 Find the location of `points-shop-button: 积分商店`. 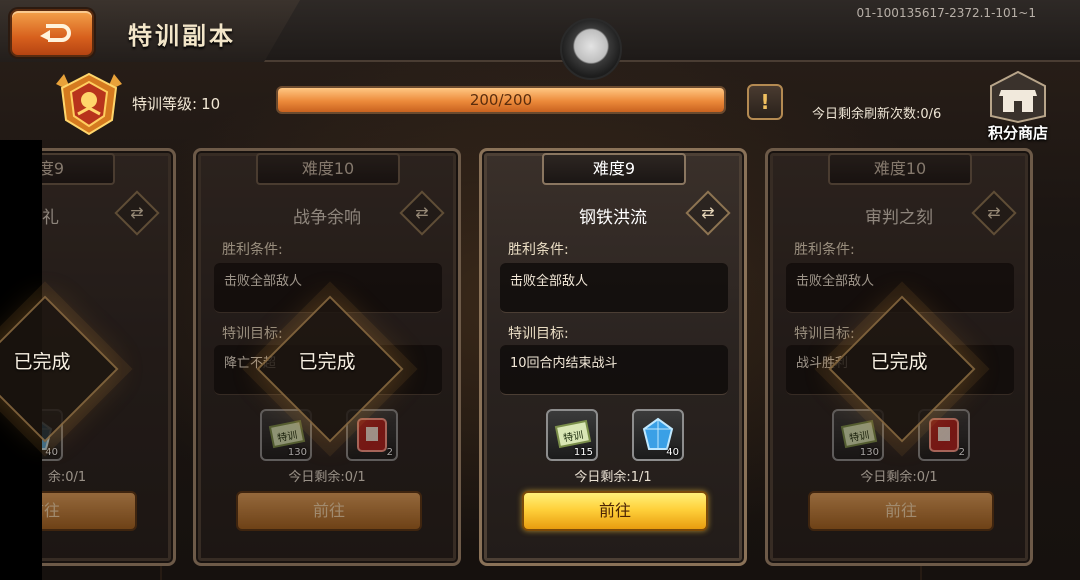

points-shop-button: 积分商店 is located at coordinates (1018, 108).